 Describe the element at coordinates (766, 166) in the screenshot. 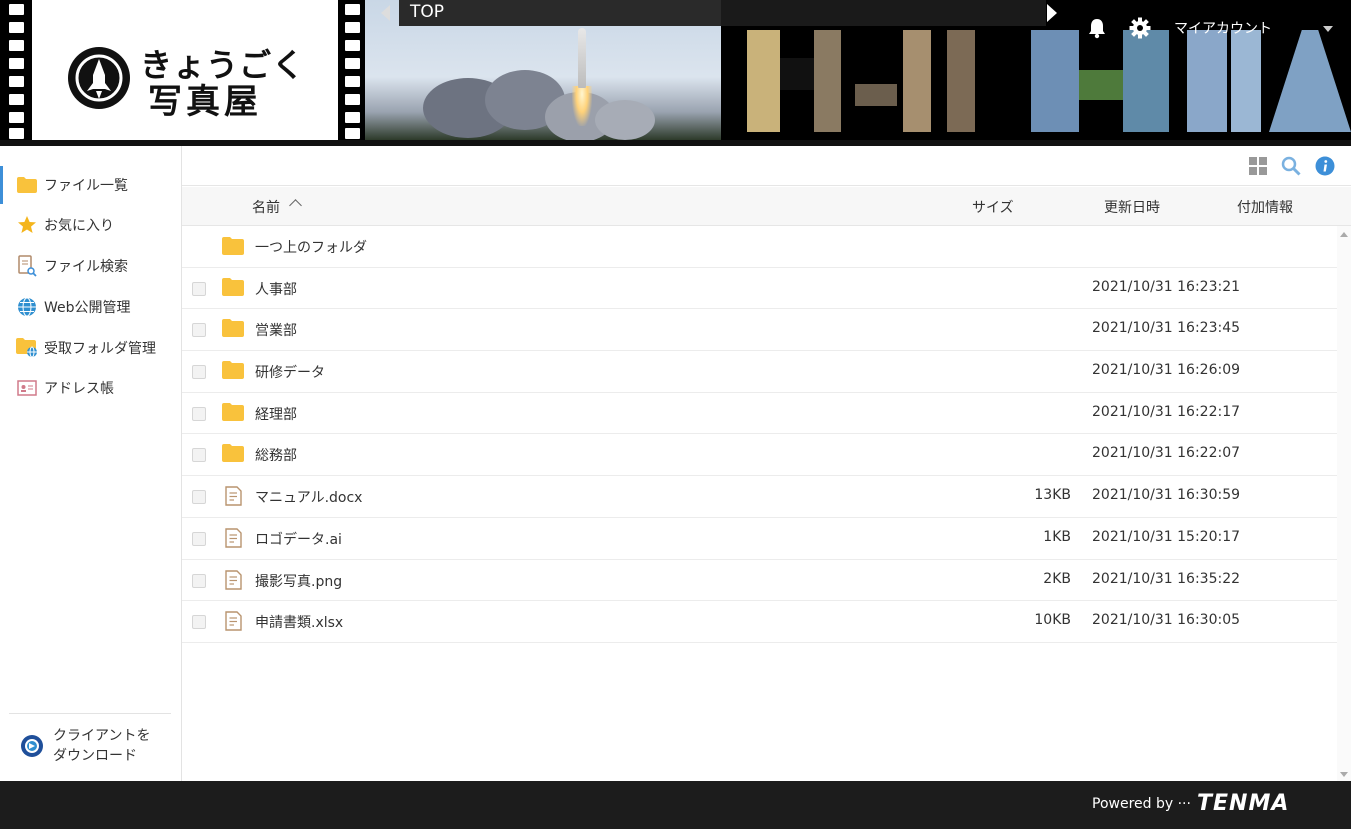

I see `toolbar` at that location.